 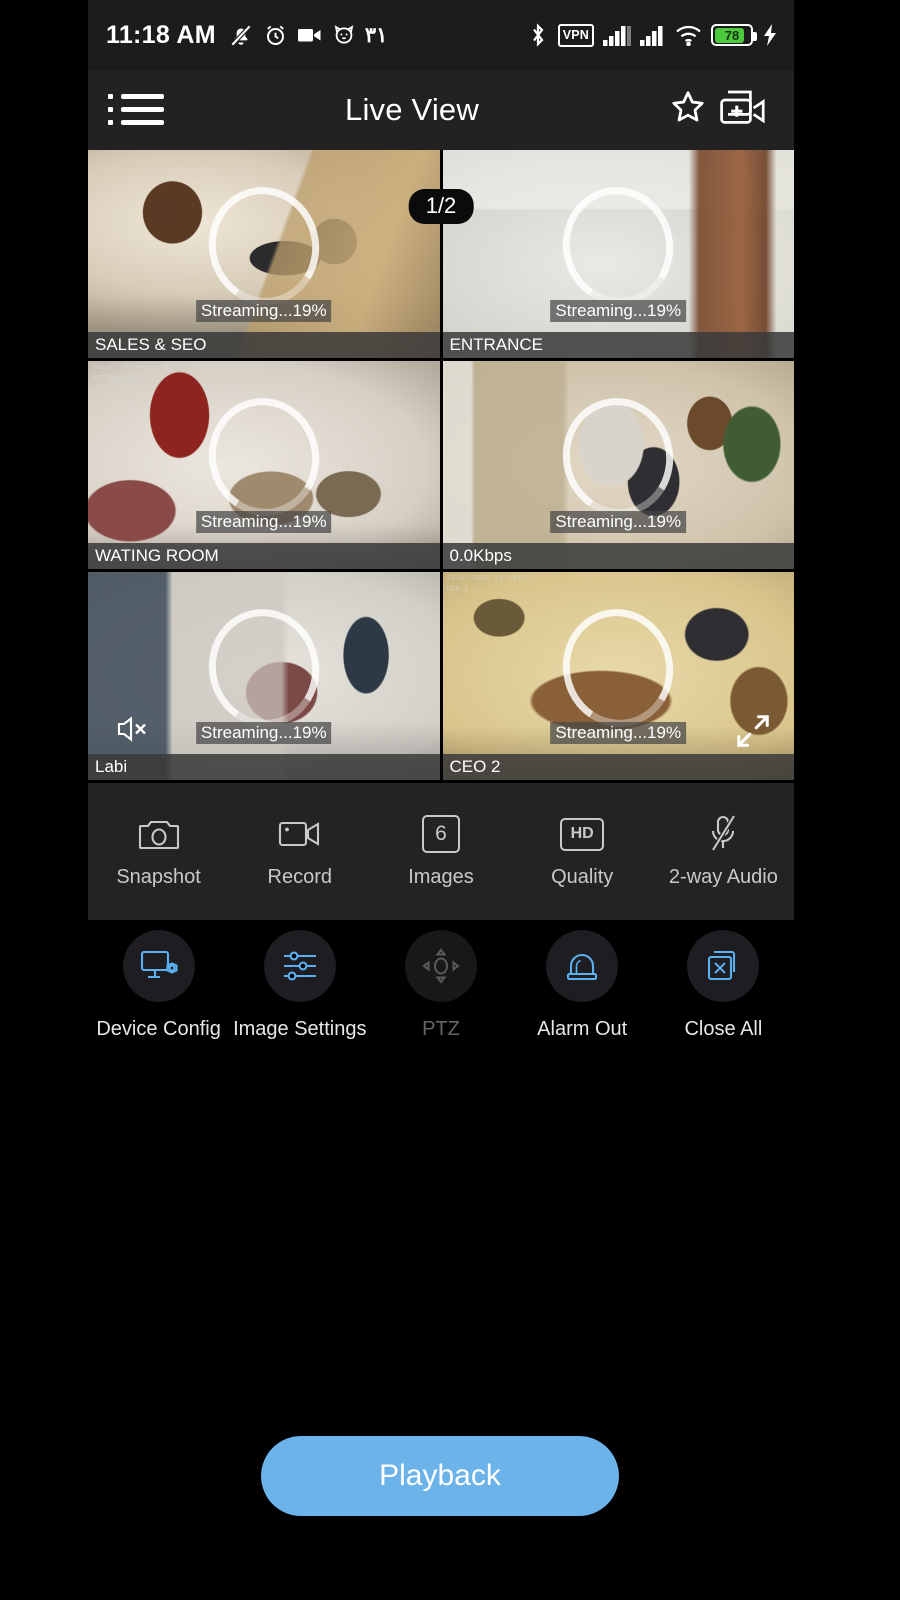 What do you see at coordinates (770, 35) in the screenshot?
I see `charging-bolt-icon` at bounding box center [770, 35].